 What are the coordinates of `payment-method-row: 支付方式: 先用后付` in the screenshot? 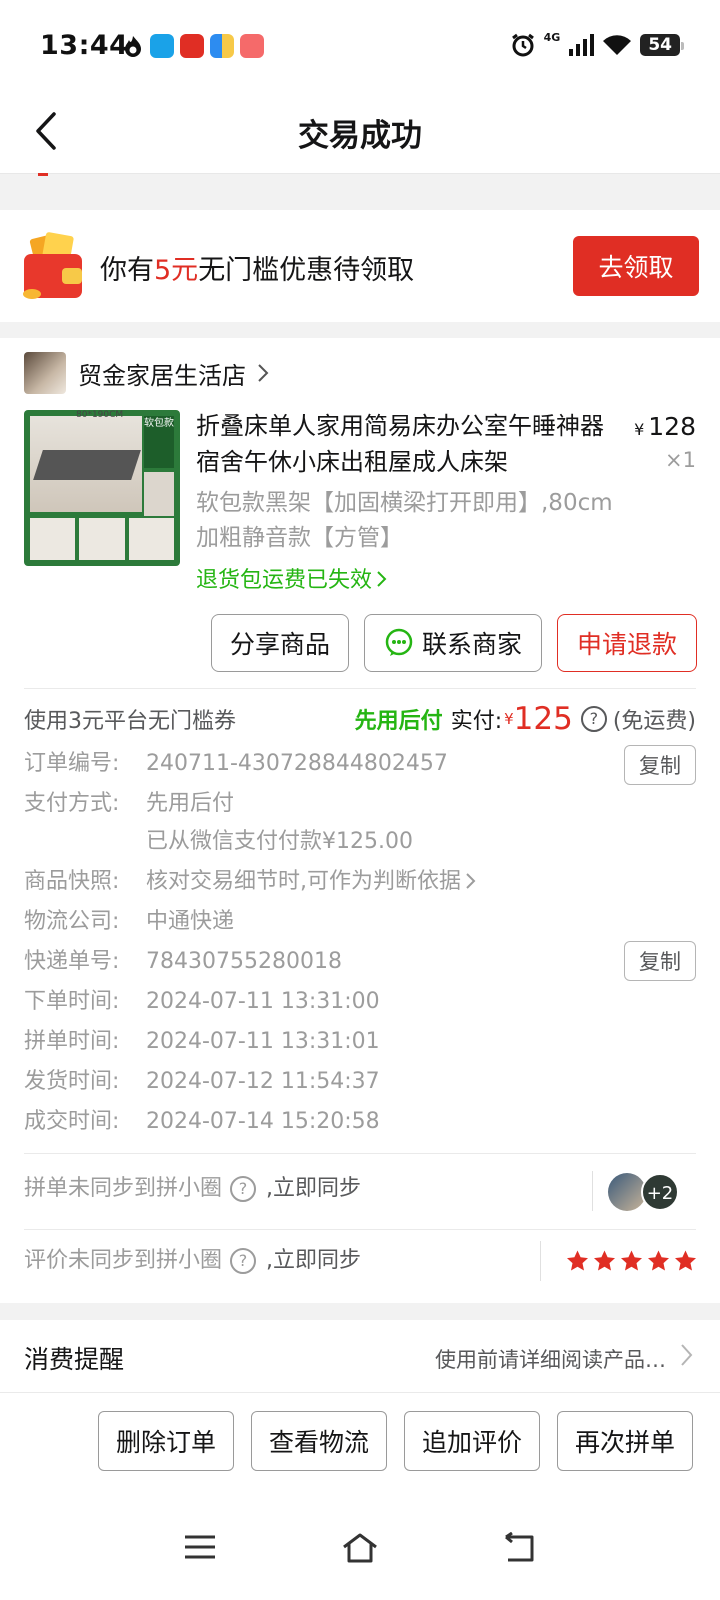 It's located at (129, 804).